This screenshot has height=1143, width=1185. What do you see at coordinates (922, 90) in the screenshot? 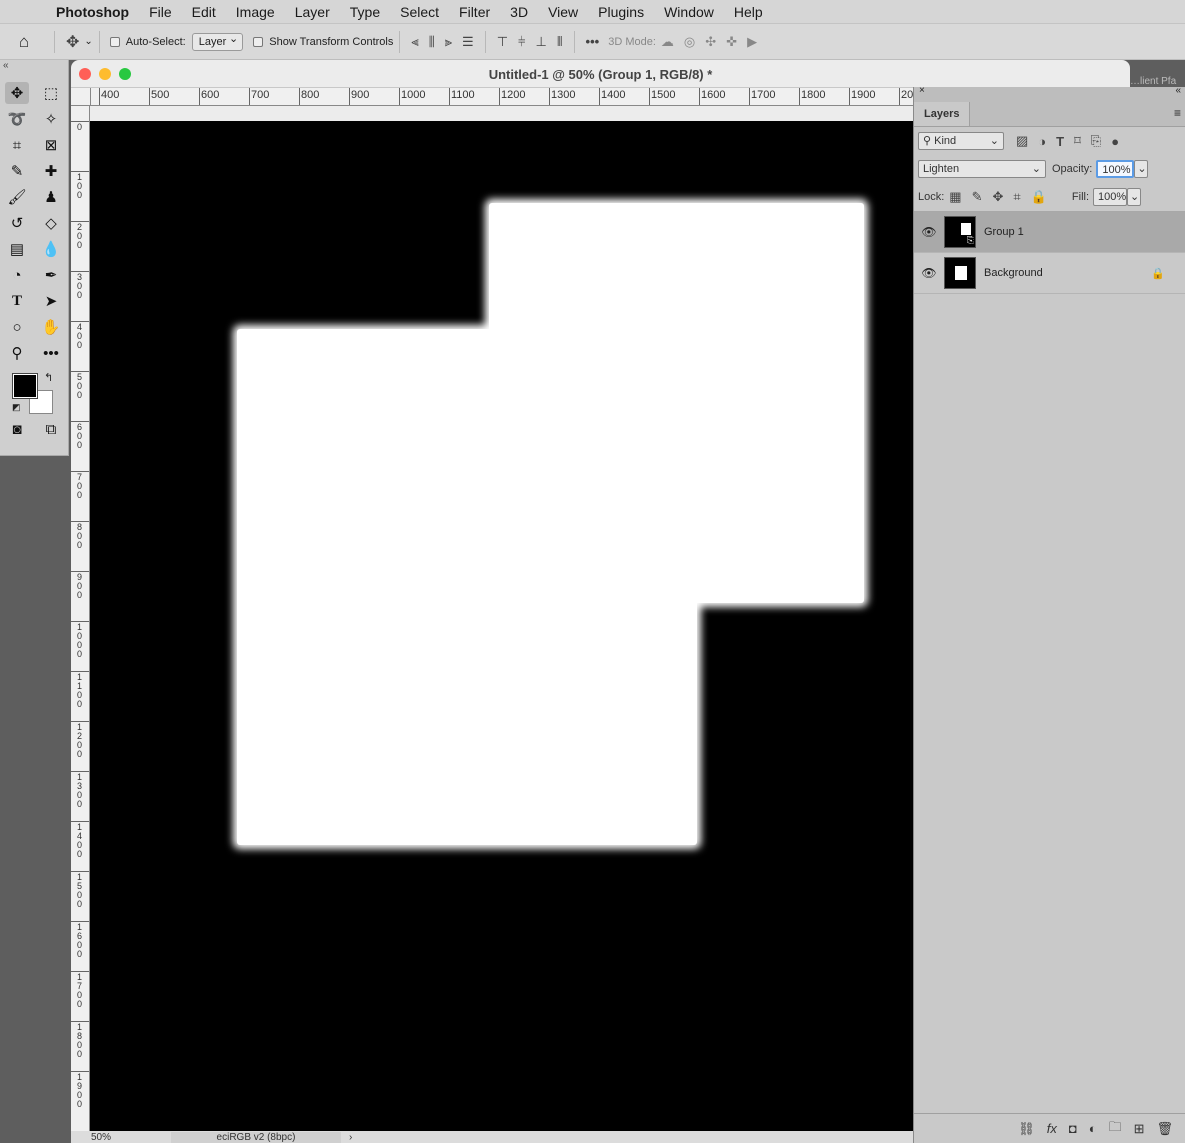
I see `close-panel-icon: ×` at bounding box center [922, 90].